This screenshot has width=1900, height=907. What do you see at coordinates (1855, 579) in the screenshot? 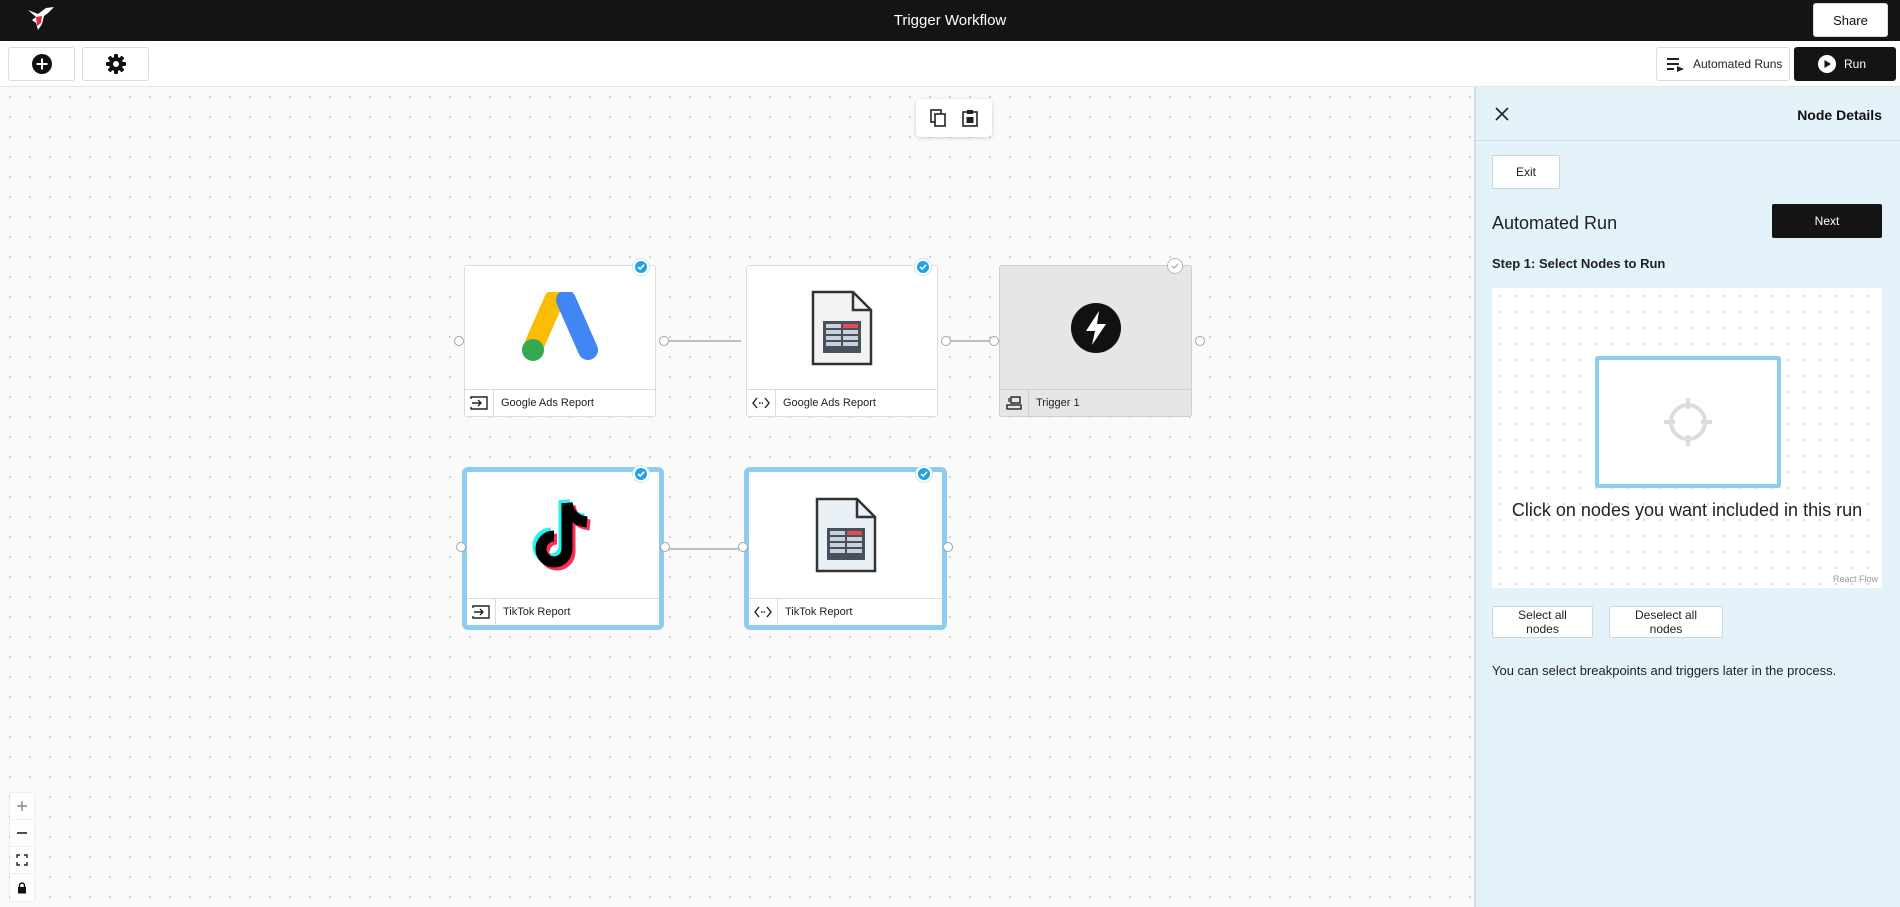
I see `react-flow-attribution: React Flow` at bounding box center [1855, 579].